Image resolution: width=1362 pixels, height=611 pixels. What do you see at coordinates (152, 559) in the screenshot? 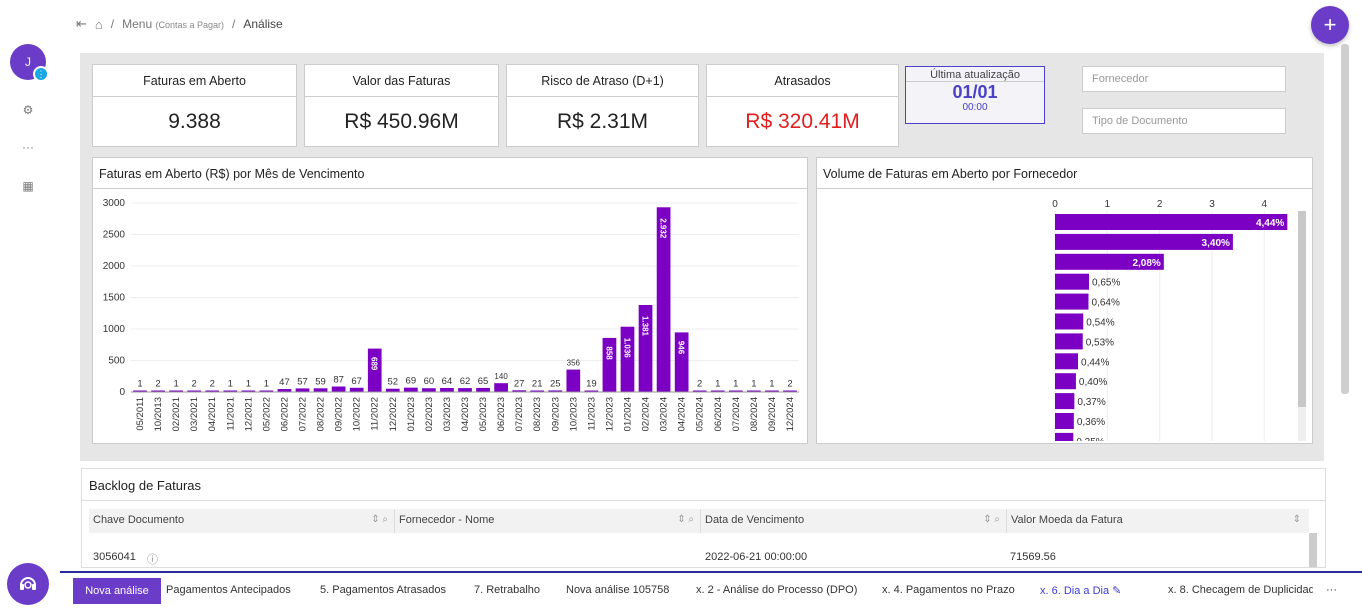
I see `info-icon: ⓘ` at bounding box center [152, 559].